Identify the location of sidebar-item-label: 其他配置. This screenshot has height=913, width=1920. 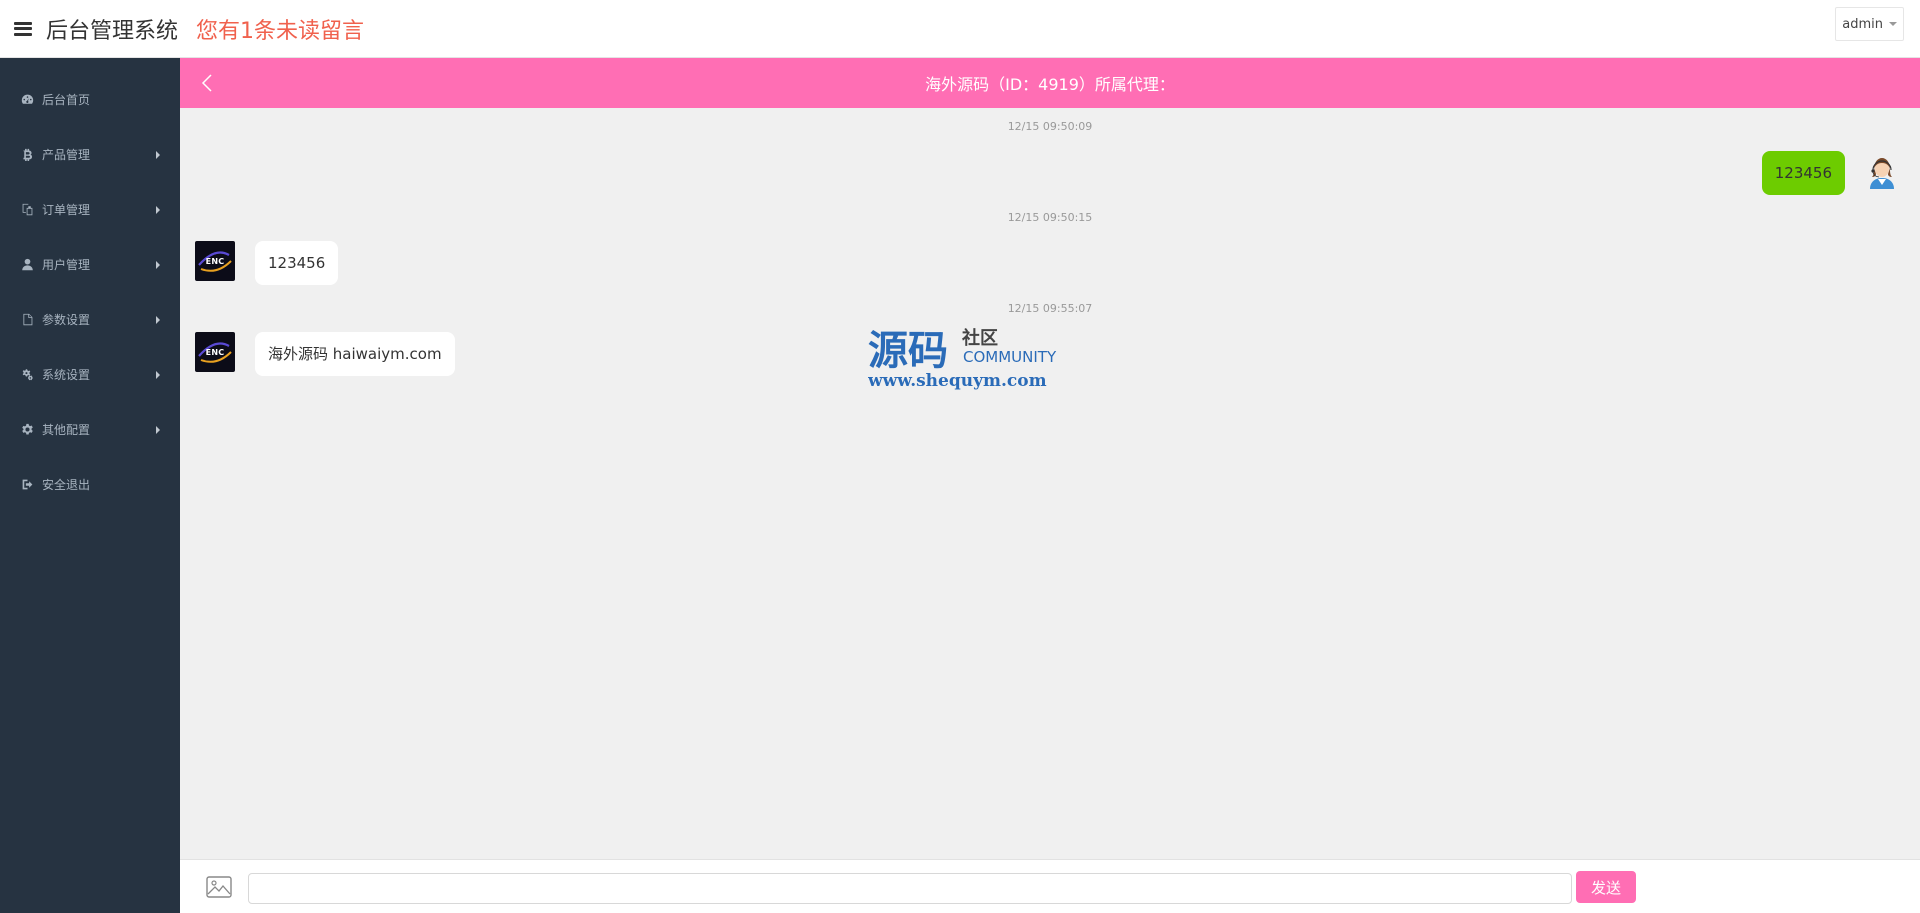
(66, 430).